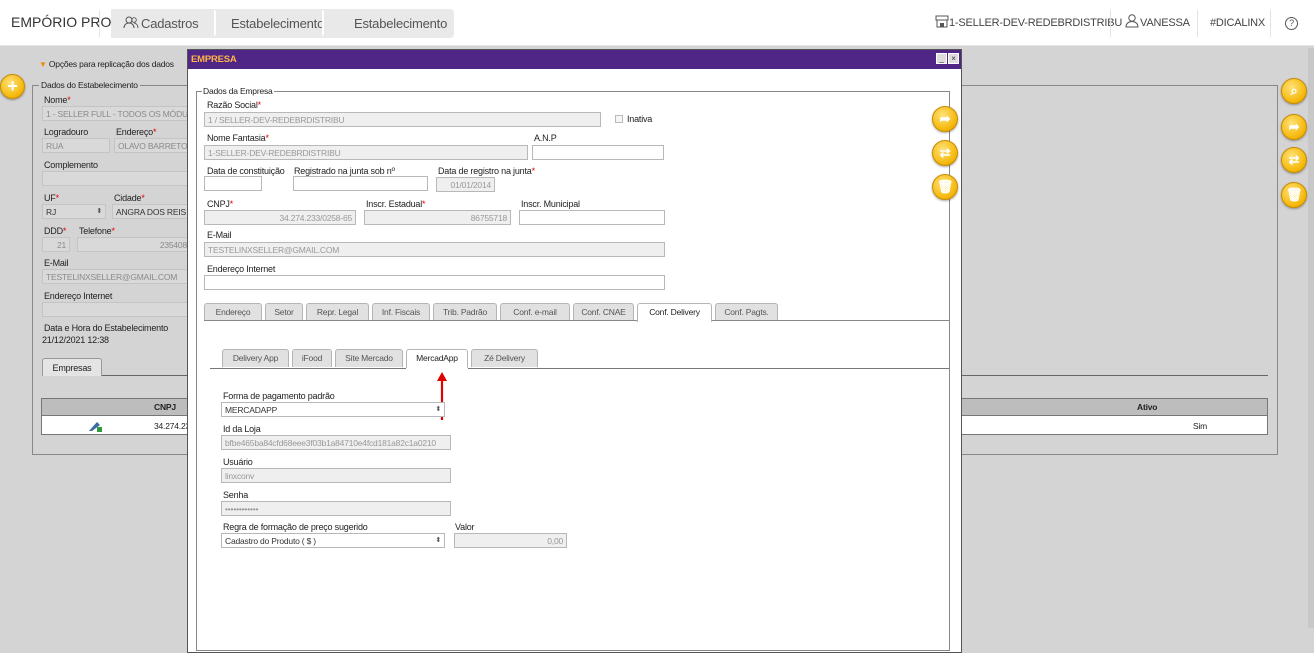 The image size is (1314, 653). What do you see at coordinates (1311, 338) in the screenshot?
I see `scrollbar` at bounding box center [1311, 338].